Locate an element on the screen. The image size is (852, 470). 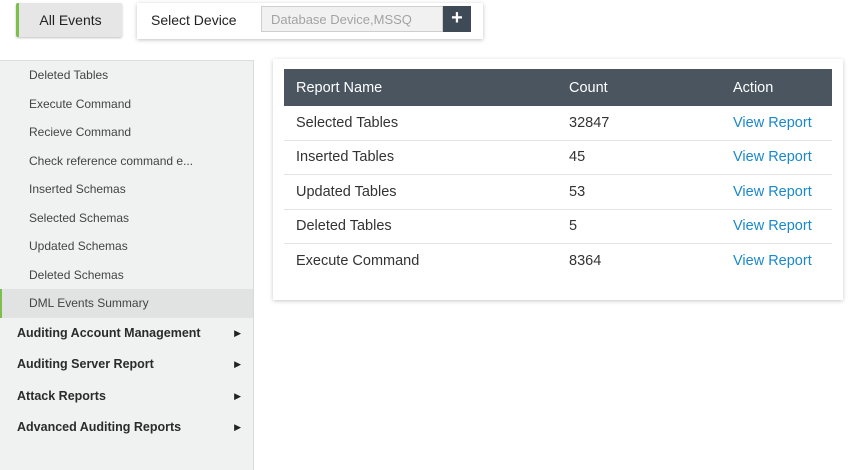
table-row: Inserted Tables 45 View Report is located at coordinates (558, 157).